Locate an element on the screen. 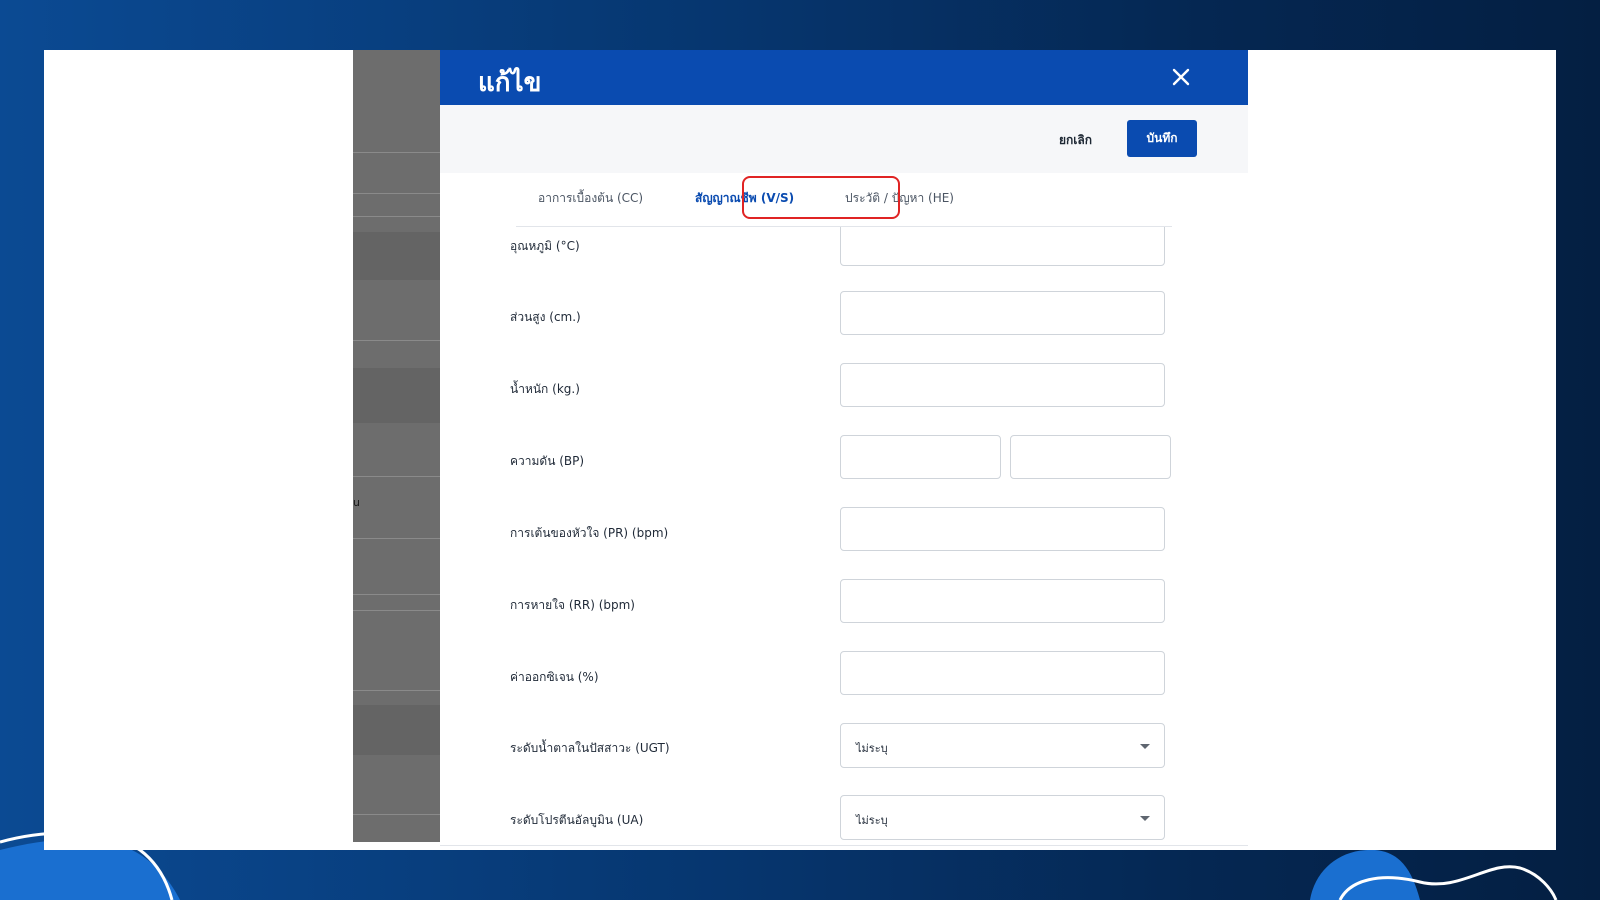 Image resolution: width=1600 pixels, height=900 pixels. backdrop-overlay: u is located at coordinates (397, 446).